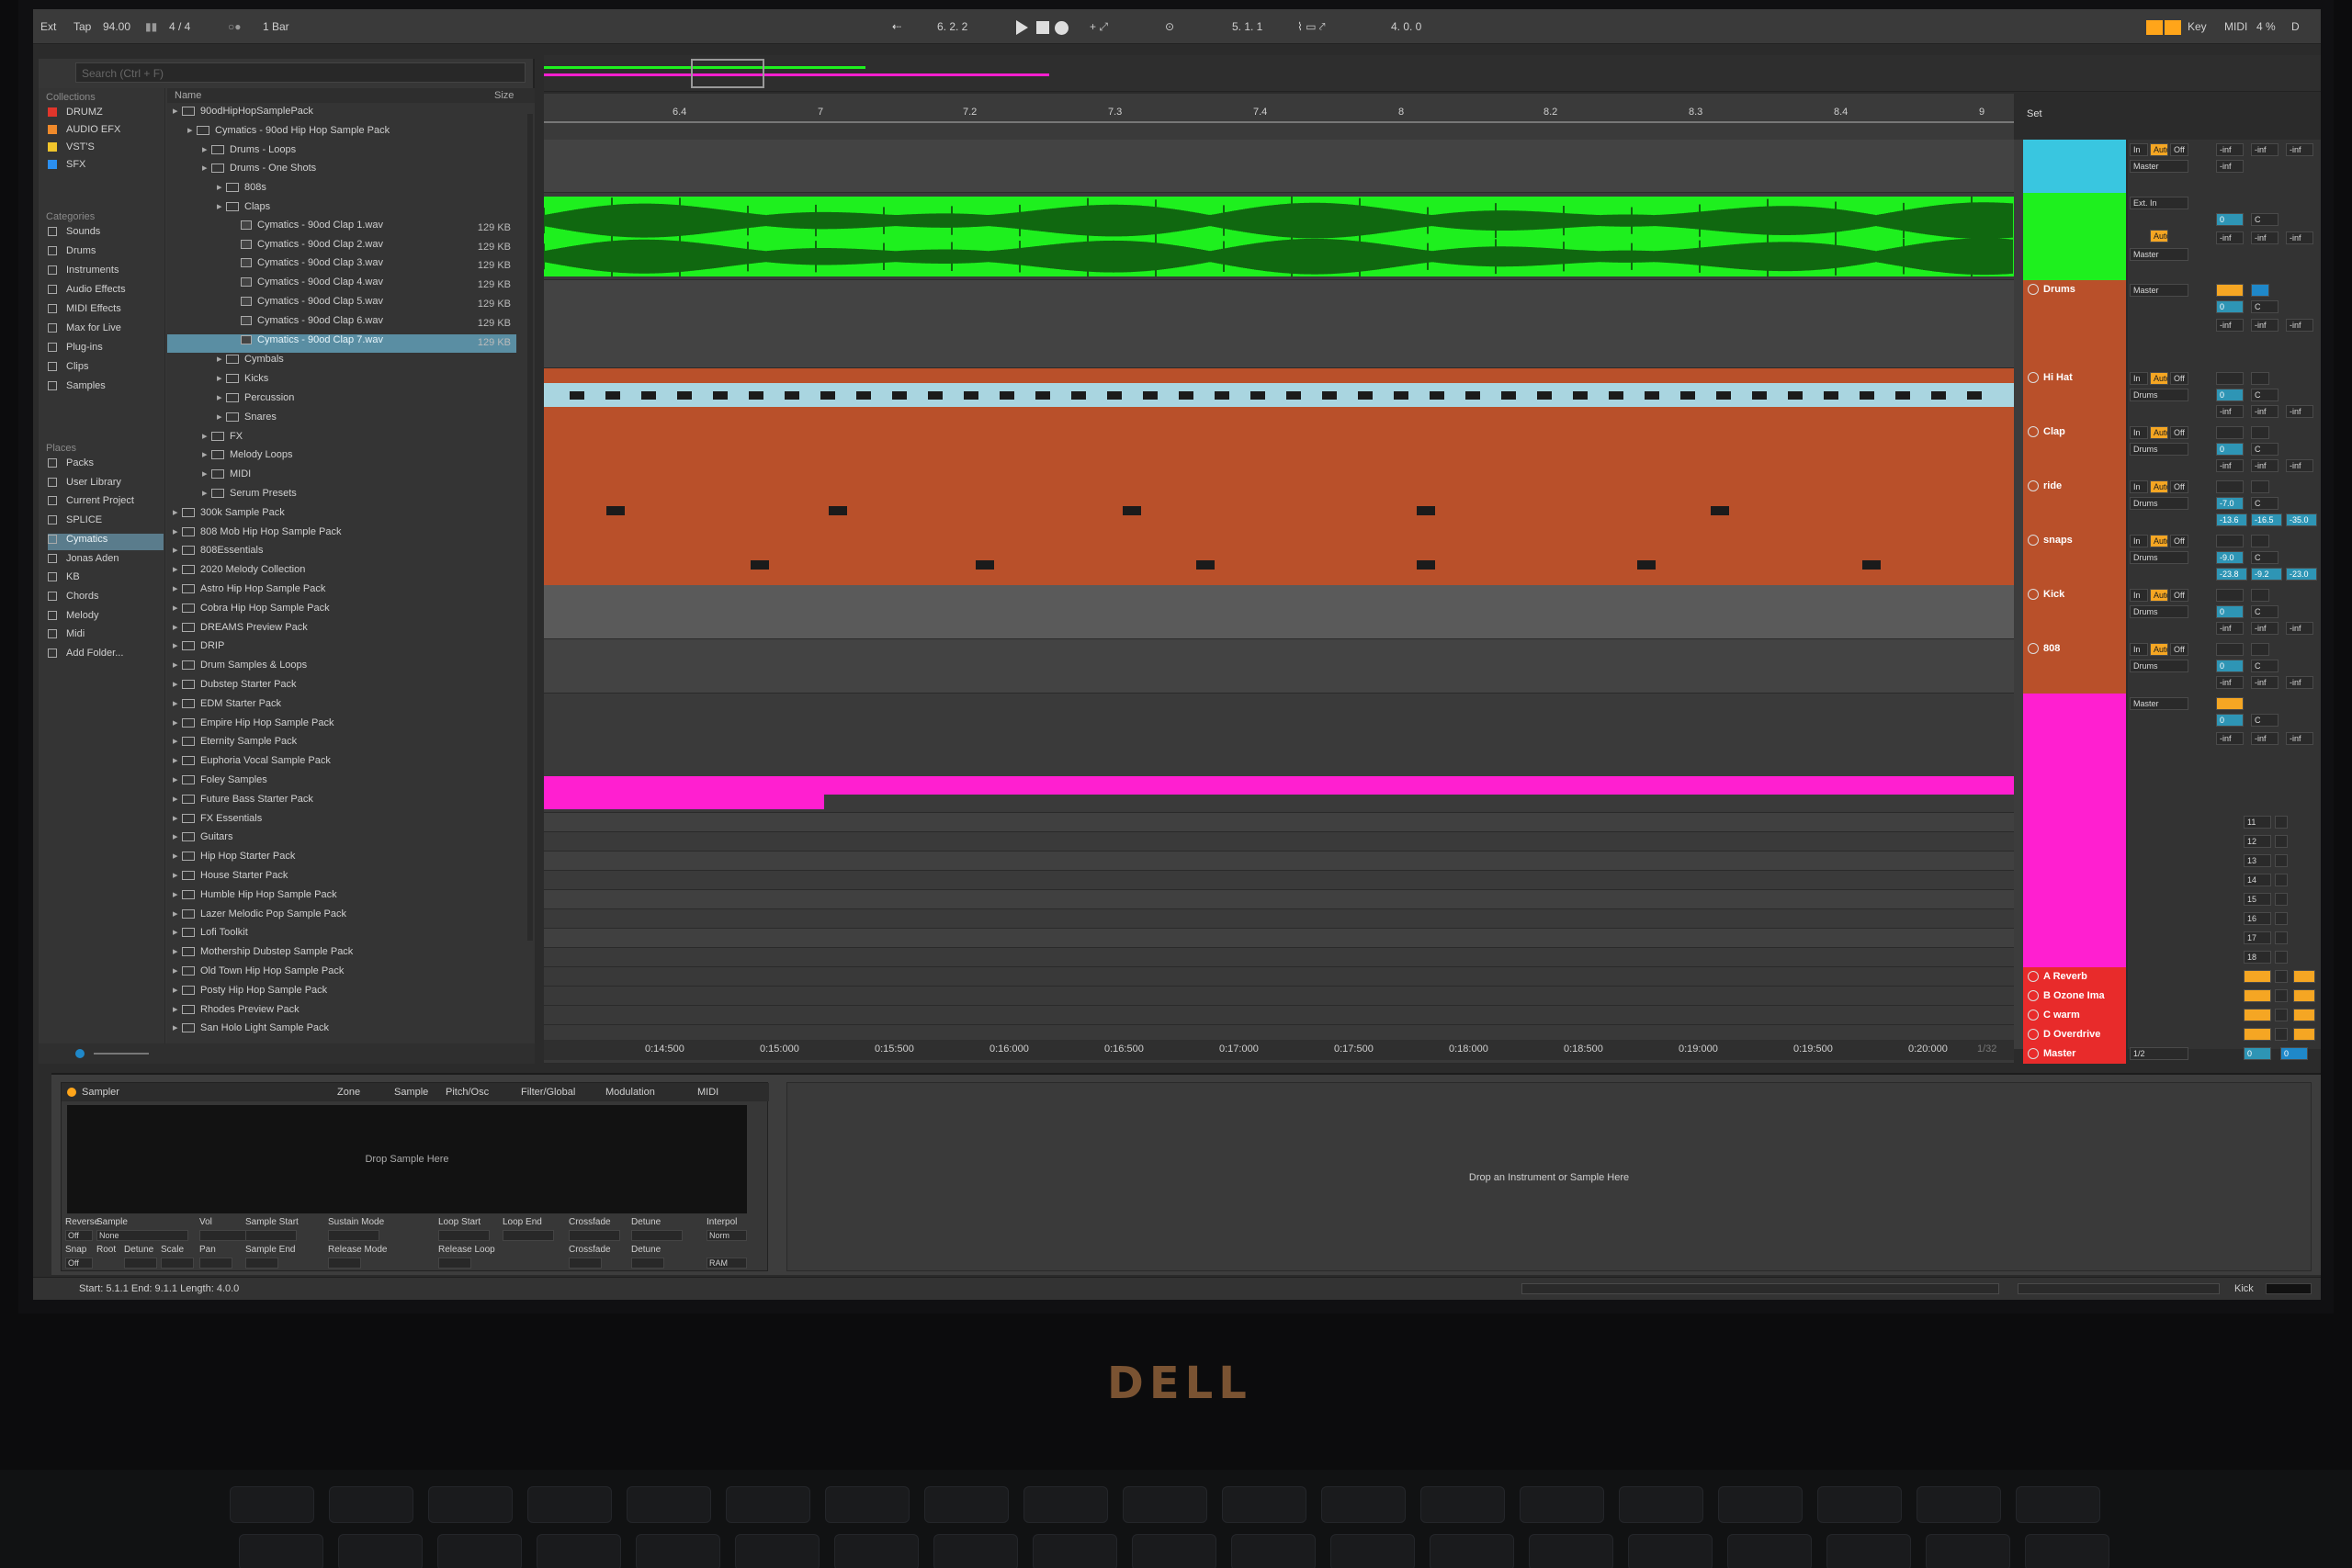 The height and width of the screenshot is (1568, 2352). I want to click on stop-button, so click(1042, 27).